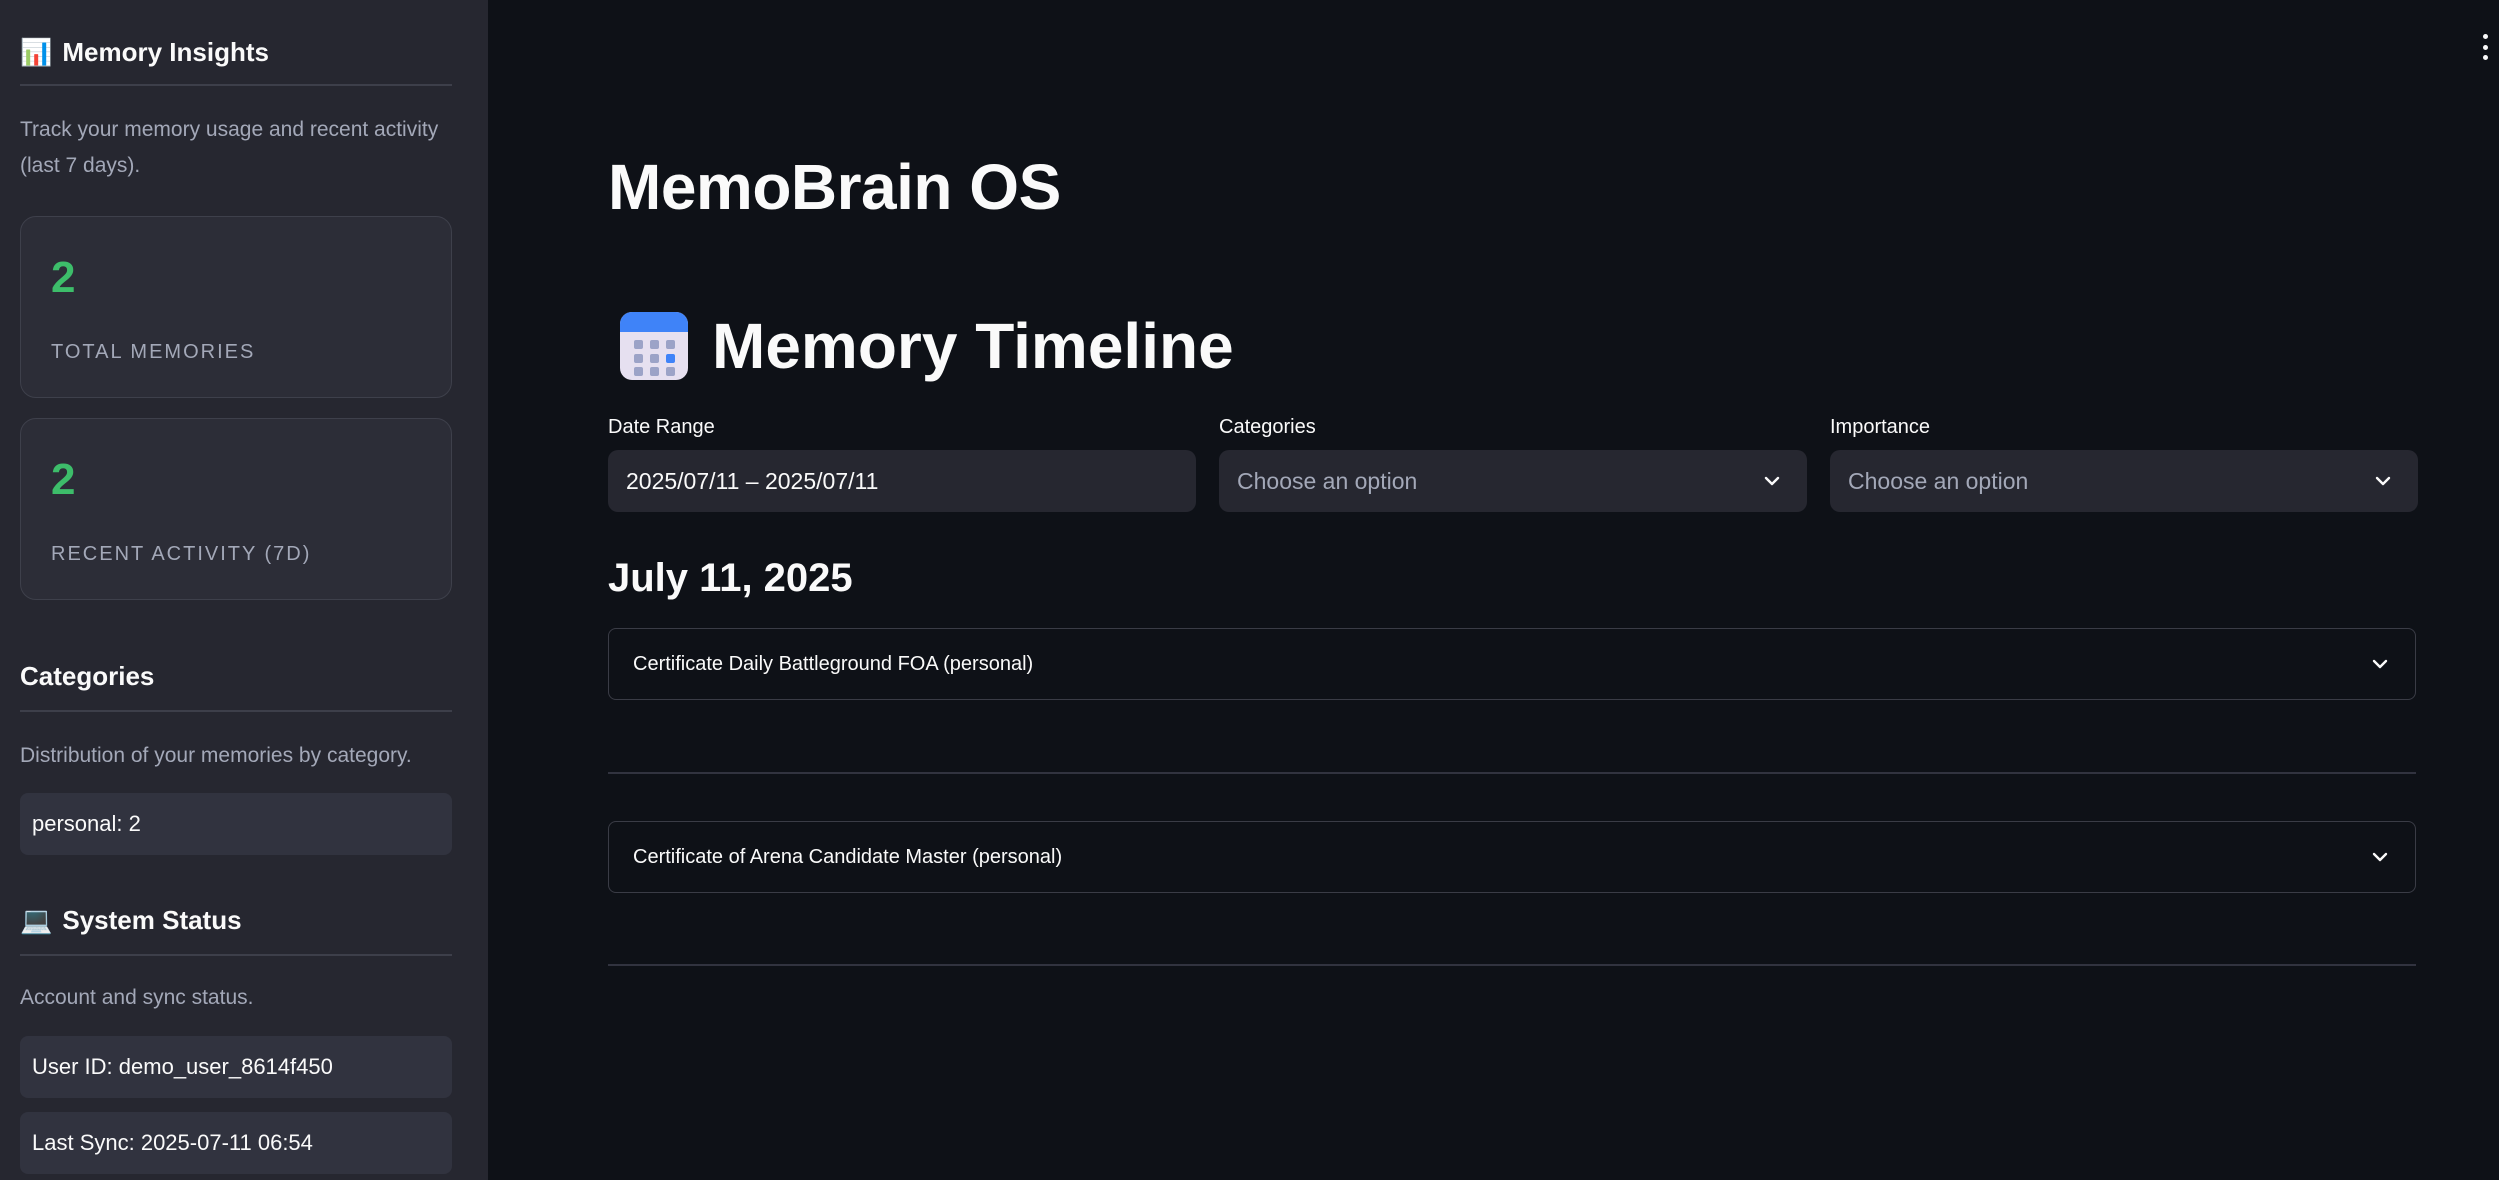 Image resolution: width=2499 pixels, height=1180 pixels. I want to click on date-range-input: 2025/07/11 – 2025/07/11, so click(902, 481).